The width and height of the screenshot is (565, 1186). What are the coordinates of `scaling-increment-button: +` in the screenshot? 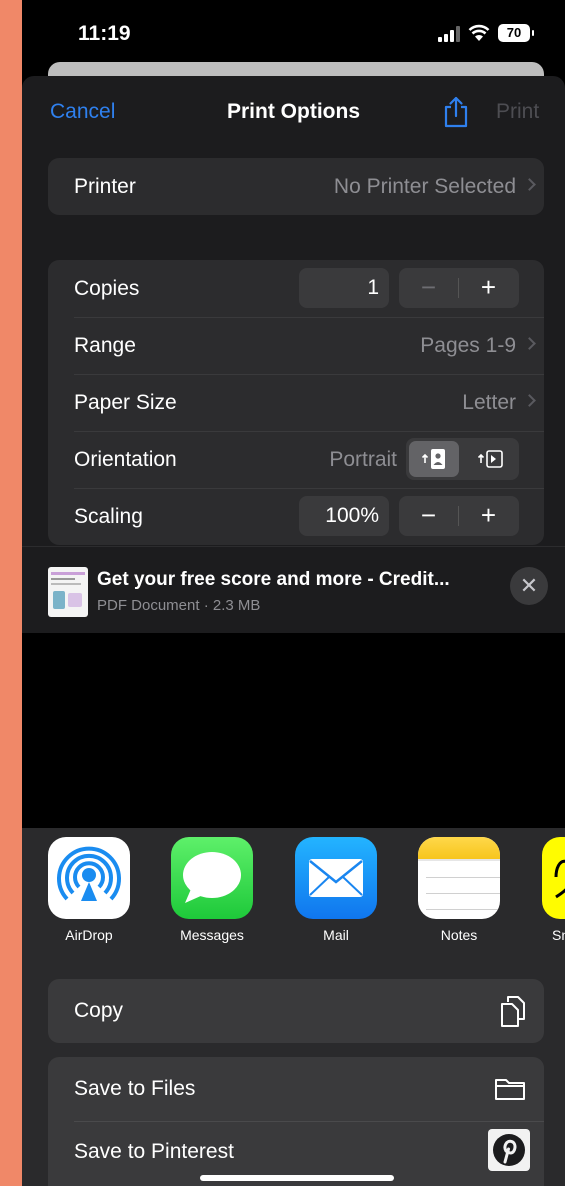 It's located at (488, 516).